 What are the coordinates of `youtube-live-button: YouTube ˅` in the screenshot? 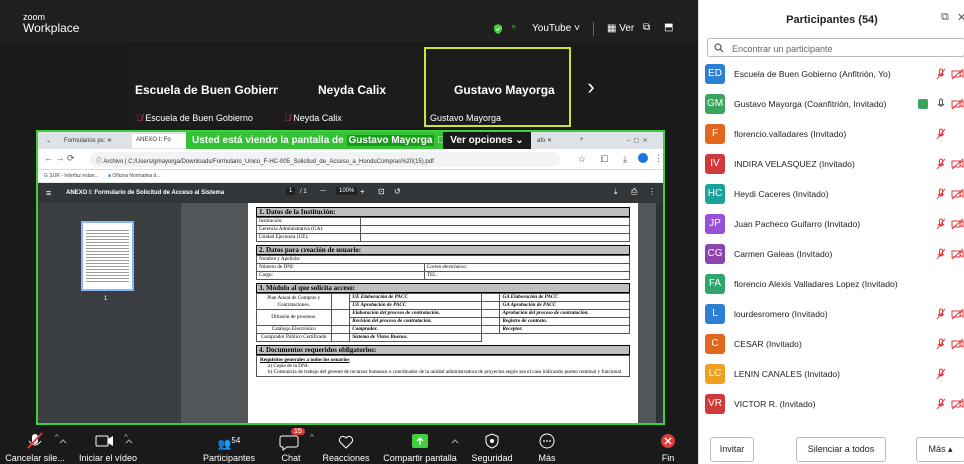 It's located at (556, 28).